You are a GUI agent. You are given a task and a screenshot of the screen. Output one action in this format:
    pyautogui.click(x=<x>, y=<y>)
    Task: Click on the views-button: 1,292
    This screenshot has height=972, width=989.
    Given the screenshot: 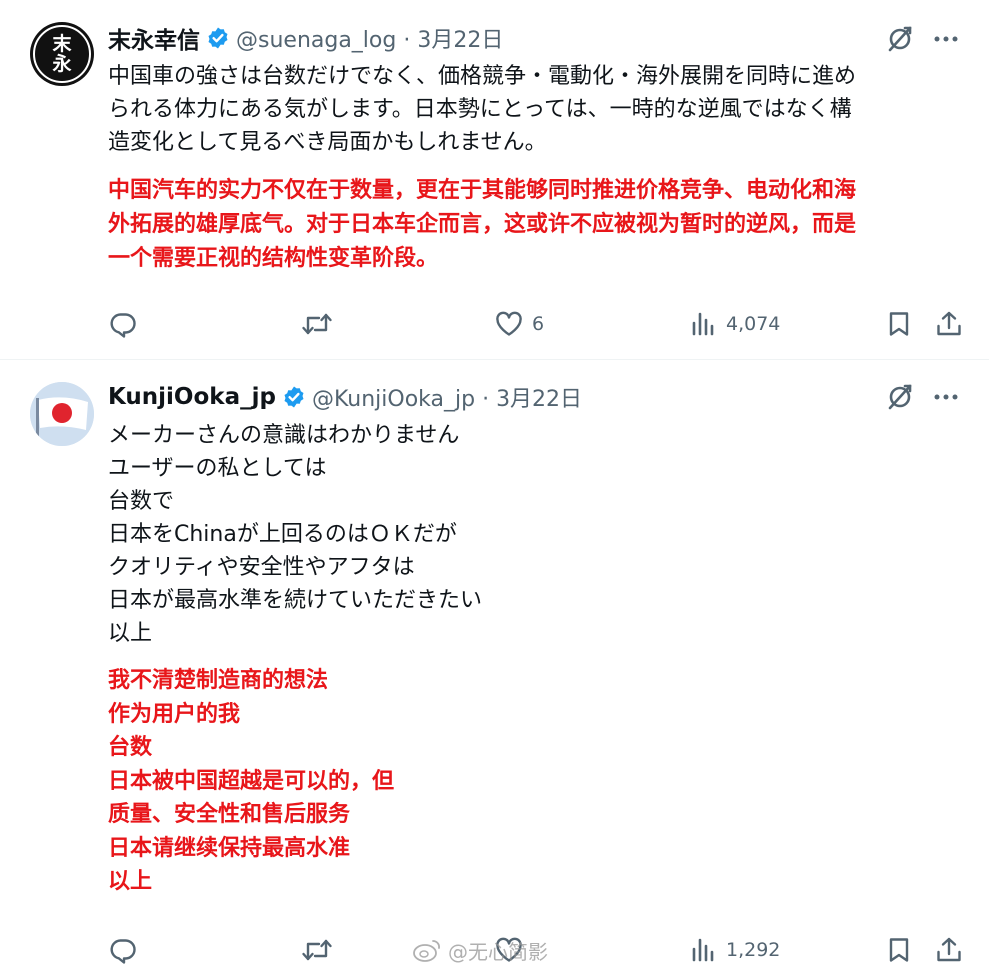 What is the action you would take?
    pyautogui.click(x=735, y=950)
    